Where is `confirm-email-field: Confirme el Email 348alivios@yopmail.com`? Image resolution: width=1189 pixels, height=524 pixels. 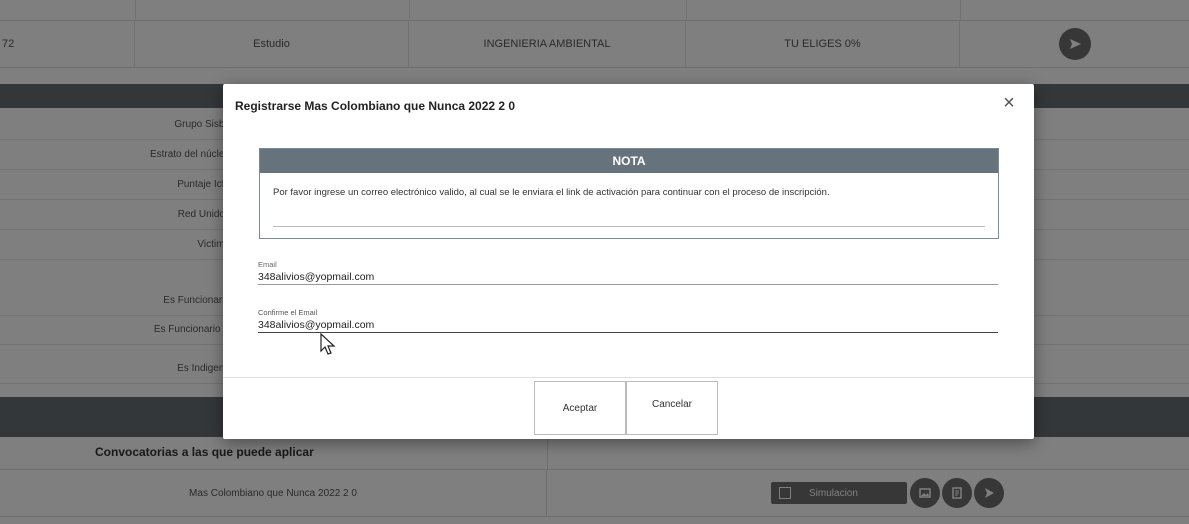
confirm-email-field: Confirme el Email 348alivios@yopmail.com is located at coordinates (628, 320).